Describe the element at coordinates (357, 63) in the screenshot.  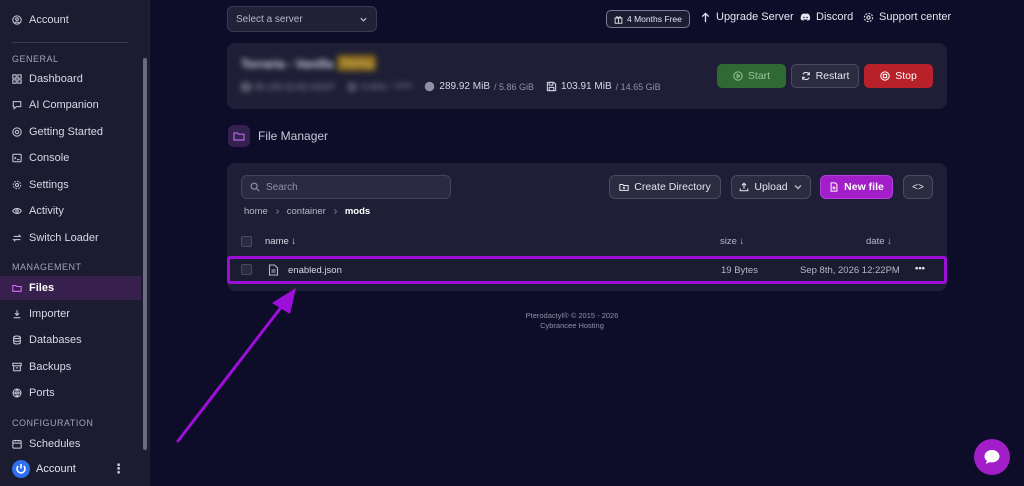
I see `status-badge: Starting` at that location.